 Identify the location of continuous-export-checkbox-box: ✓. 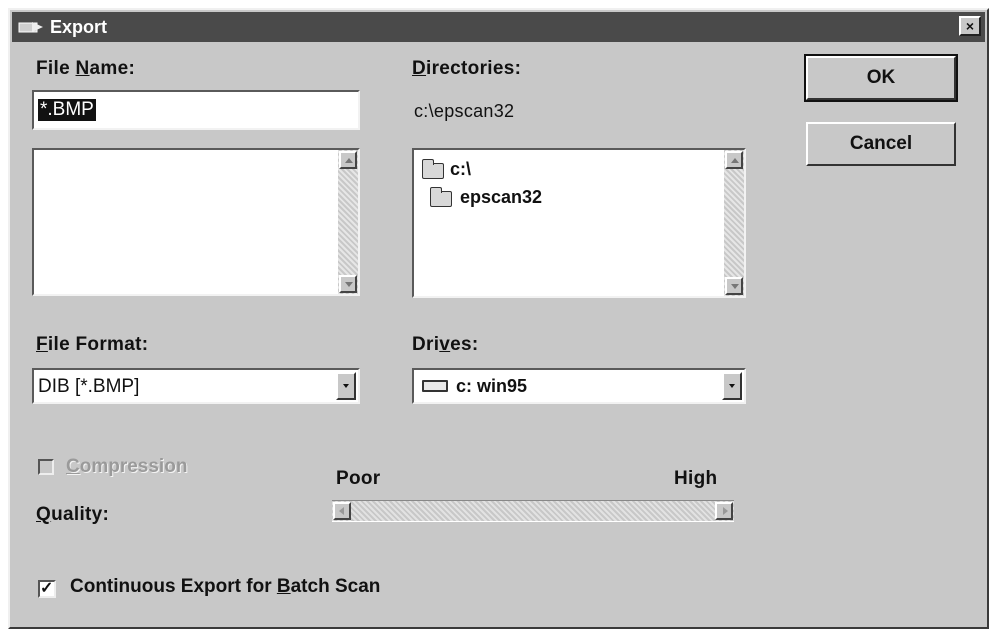
(47, 589).